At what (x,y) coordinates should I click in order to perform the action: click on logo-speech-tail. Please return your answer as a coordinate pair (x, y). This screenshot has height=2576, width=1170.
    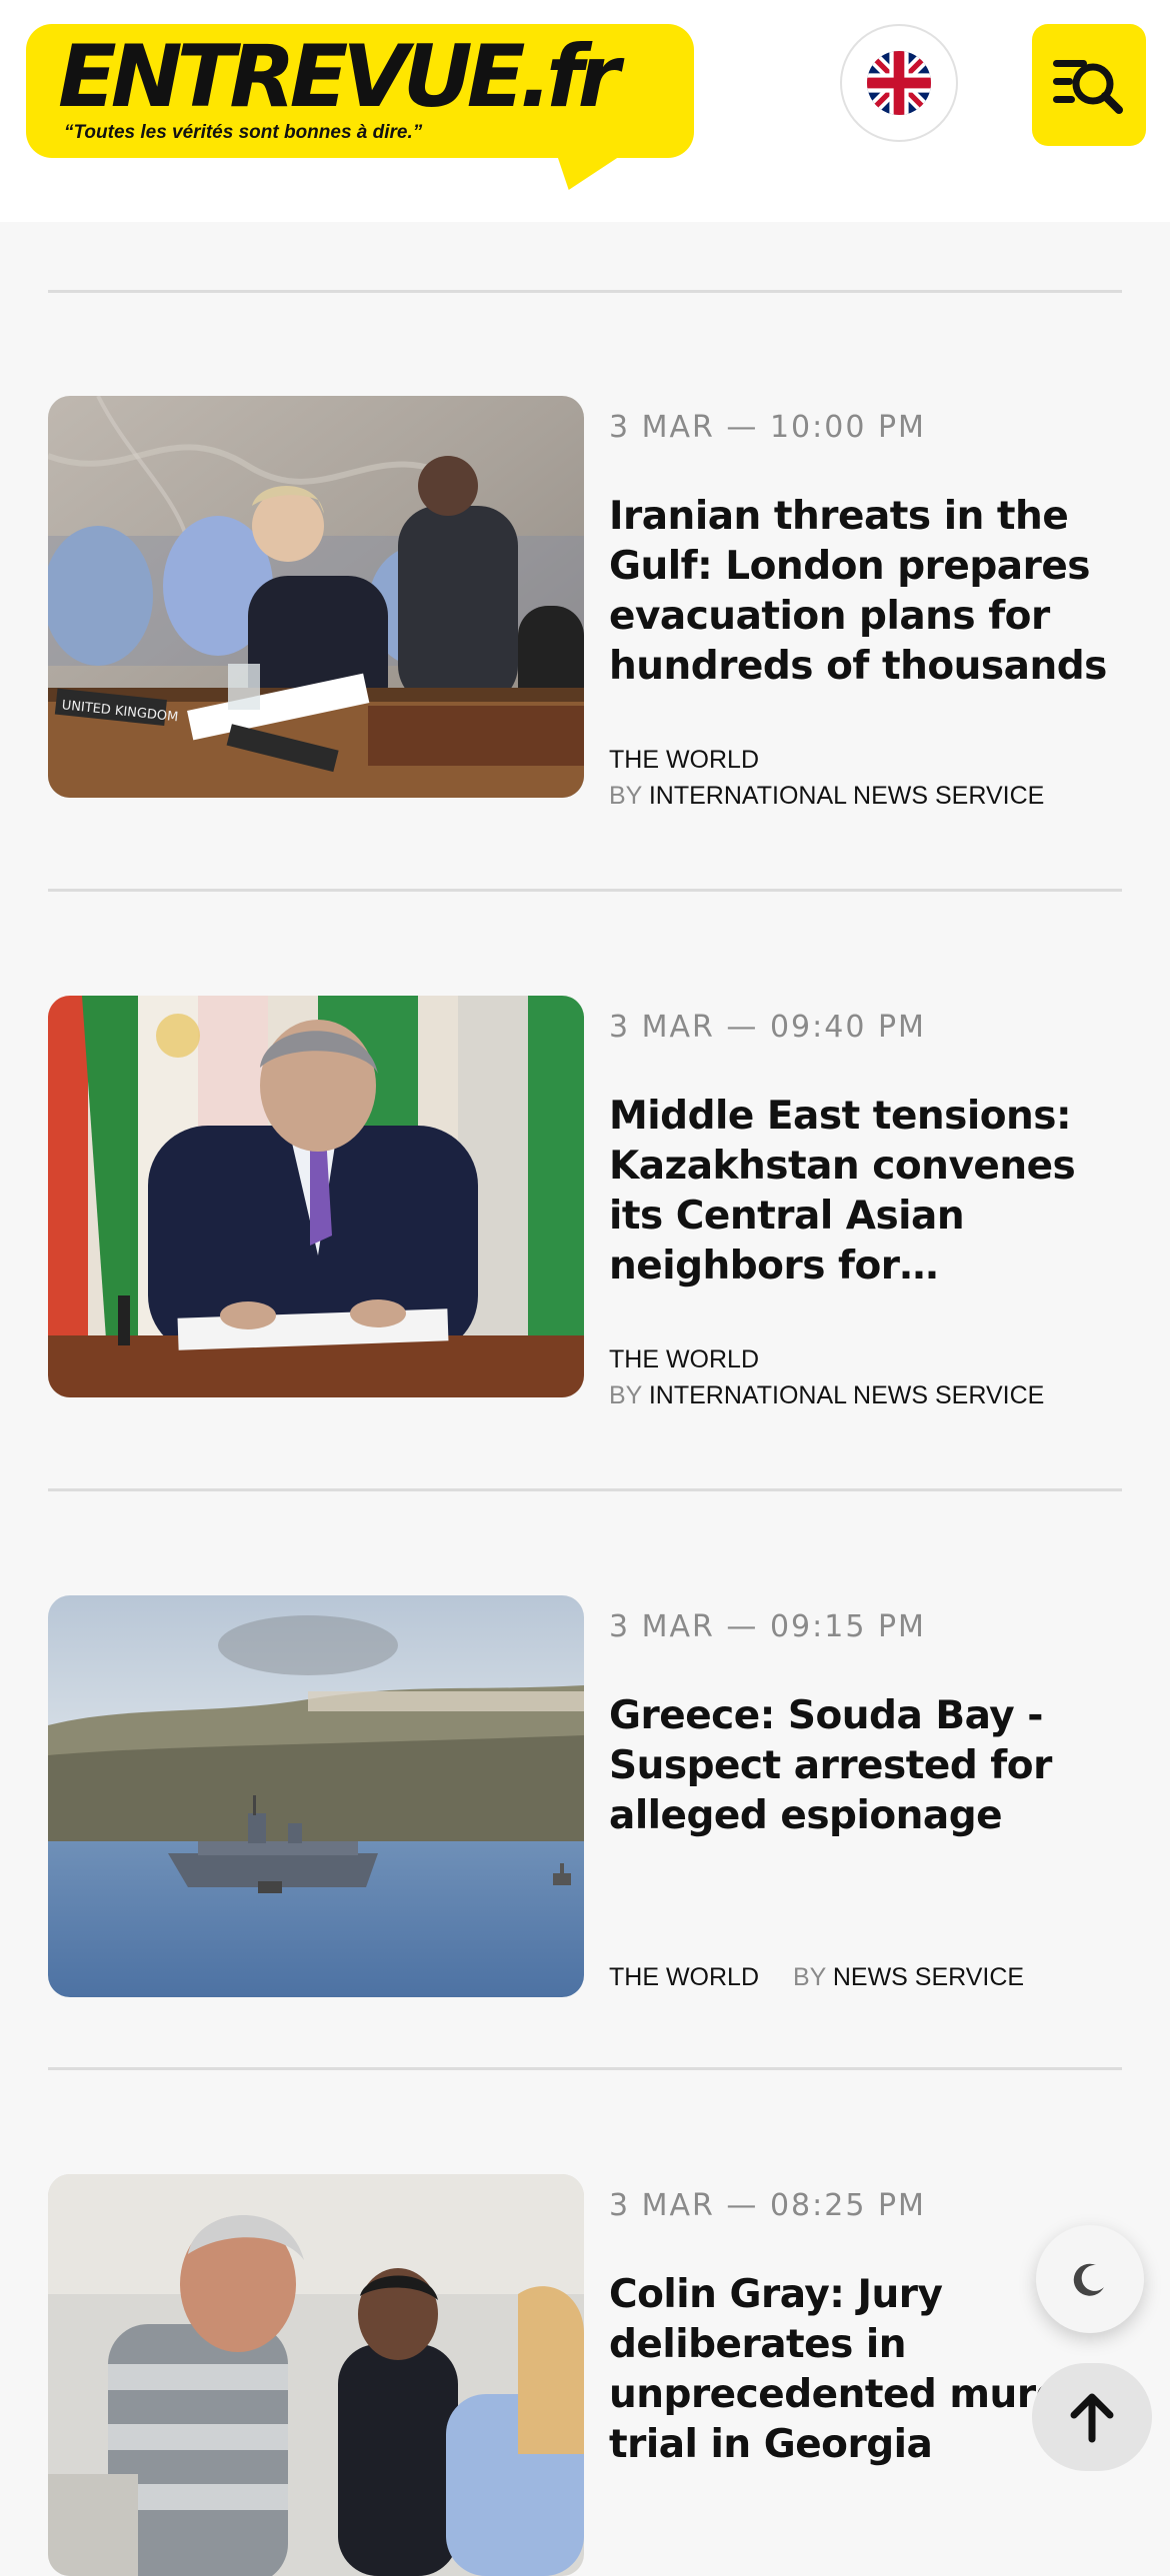
    Looking at the image, I should click on (585, 170).